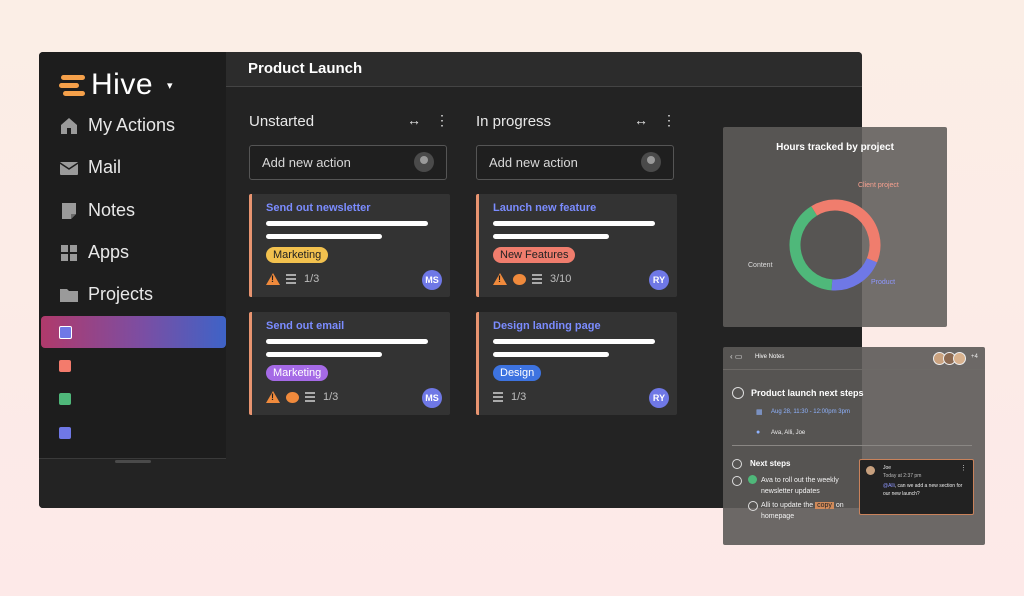 Image resolution: width=1024 pixels, height=596 pixels. I want to click on comment-author: Joe, so click(887, 468).